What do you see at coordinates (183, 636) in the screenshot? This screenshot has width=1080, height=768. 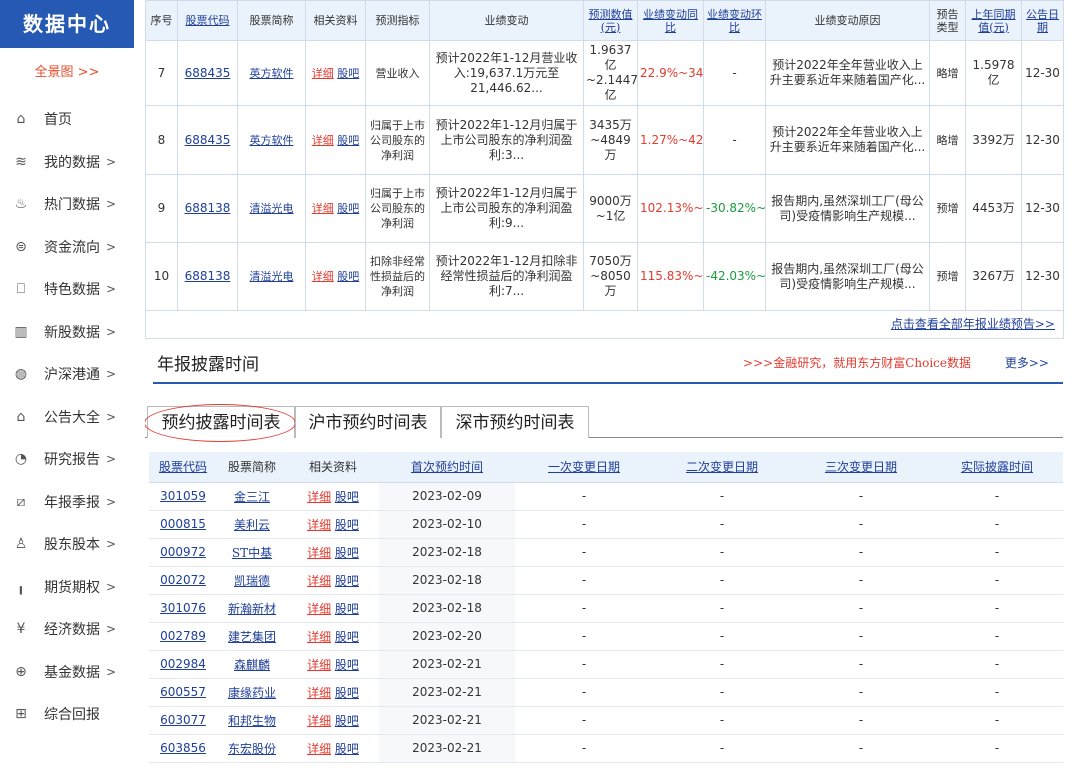 I see `stock-code-link: 002789` at bounding box center [183, 636].